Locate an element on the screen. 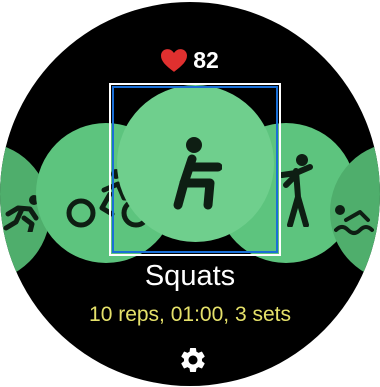 The width and height of the screenshot is (380, 387). heart-icon is located at coordinates (174, 60).